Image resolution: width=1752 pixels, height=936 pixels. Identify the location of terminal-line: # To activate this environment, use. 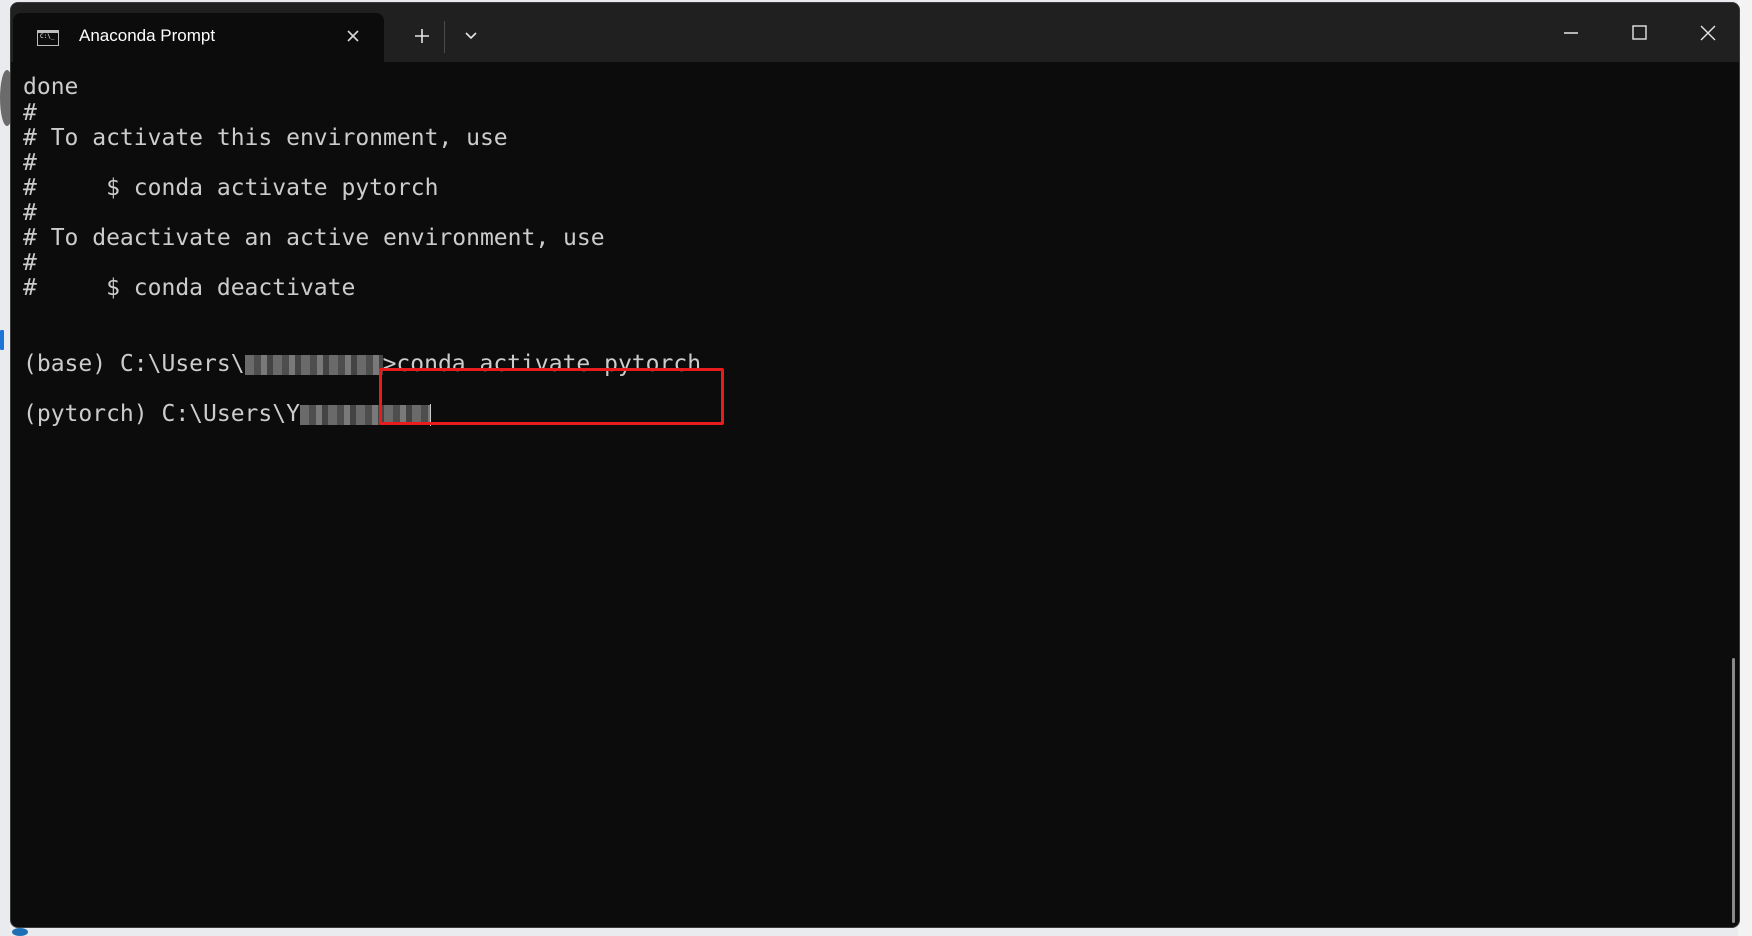
(265, 138).